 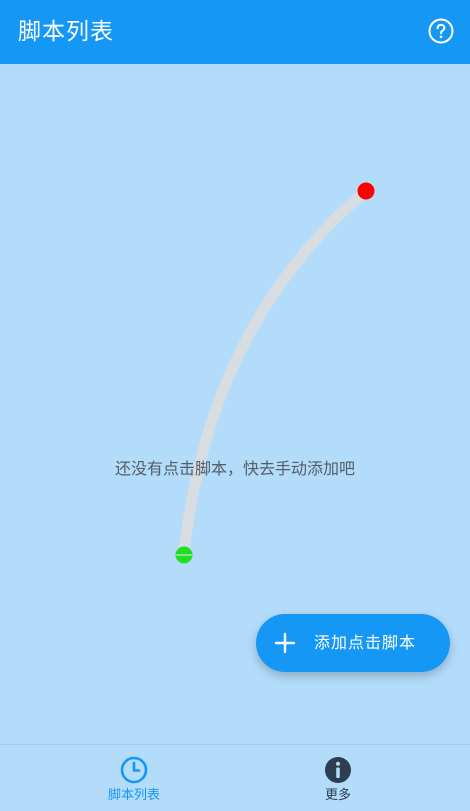 What do you see at coordinates (133, 795) in the screenshot?
I see `nav-label-script-list: 脚本列表` at bounding box center [133, 795].